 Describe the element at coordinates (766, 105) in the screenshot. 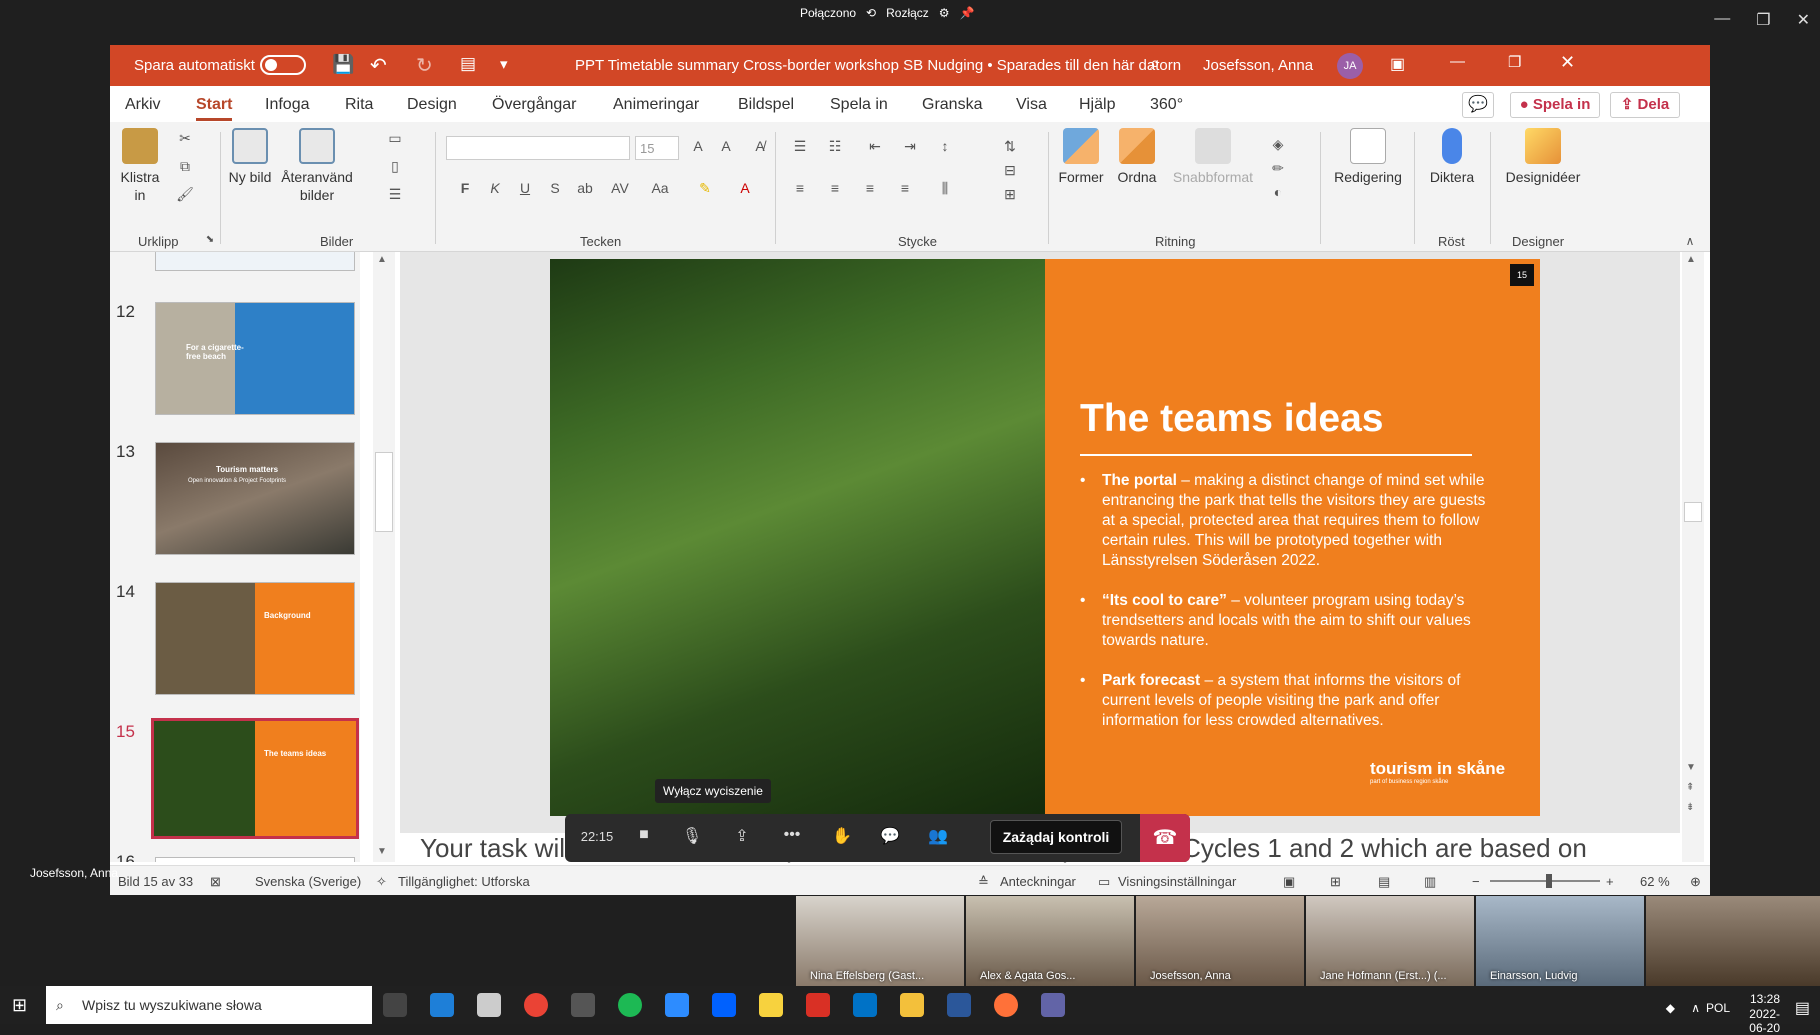

I see `tab-bildspel: Bildspel` at that location.